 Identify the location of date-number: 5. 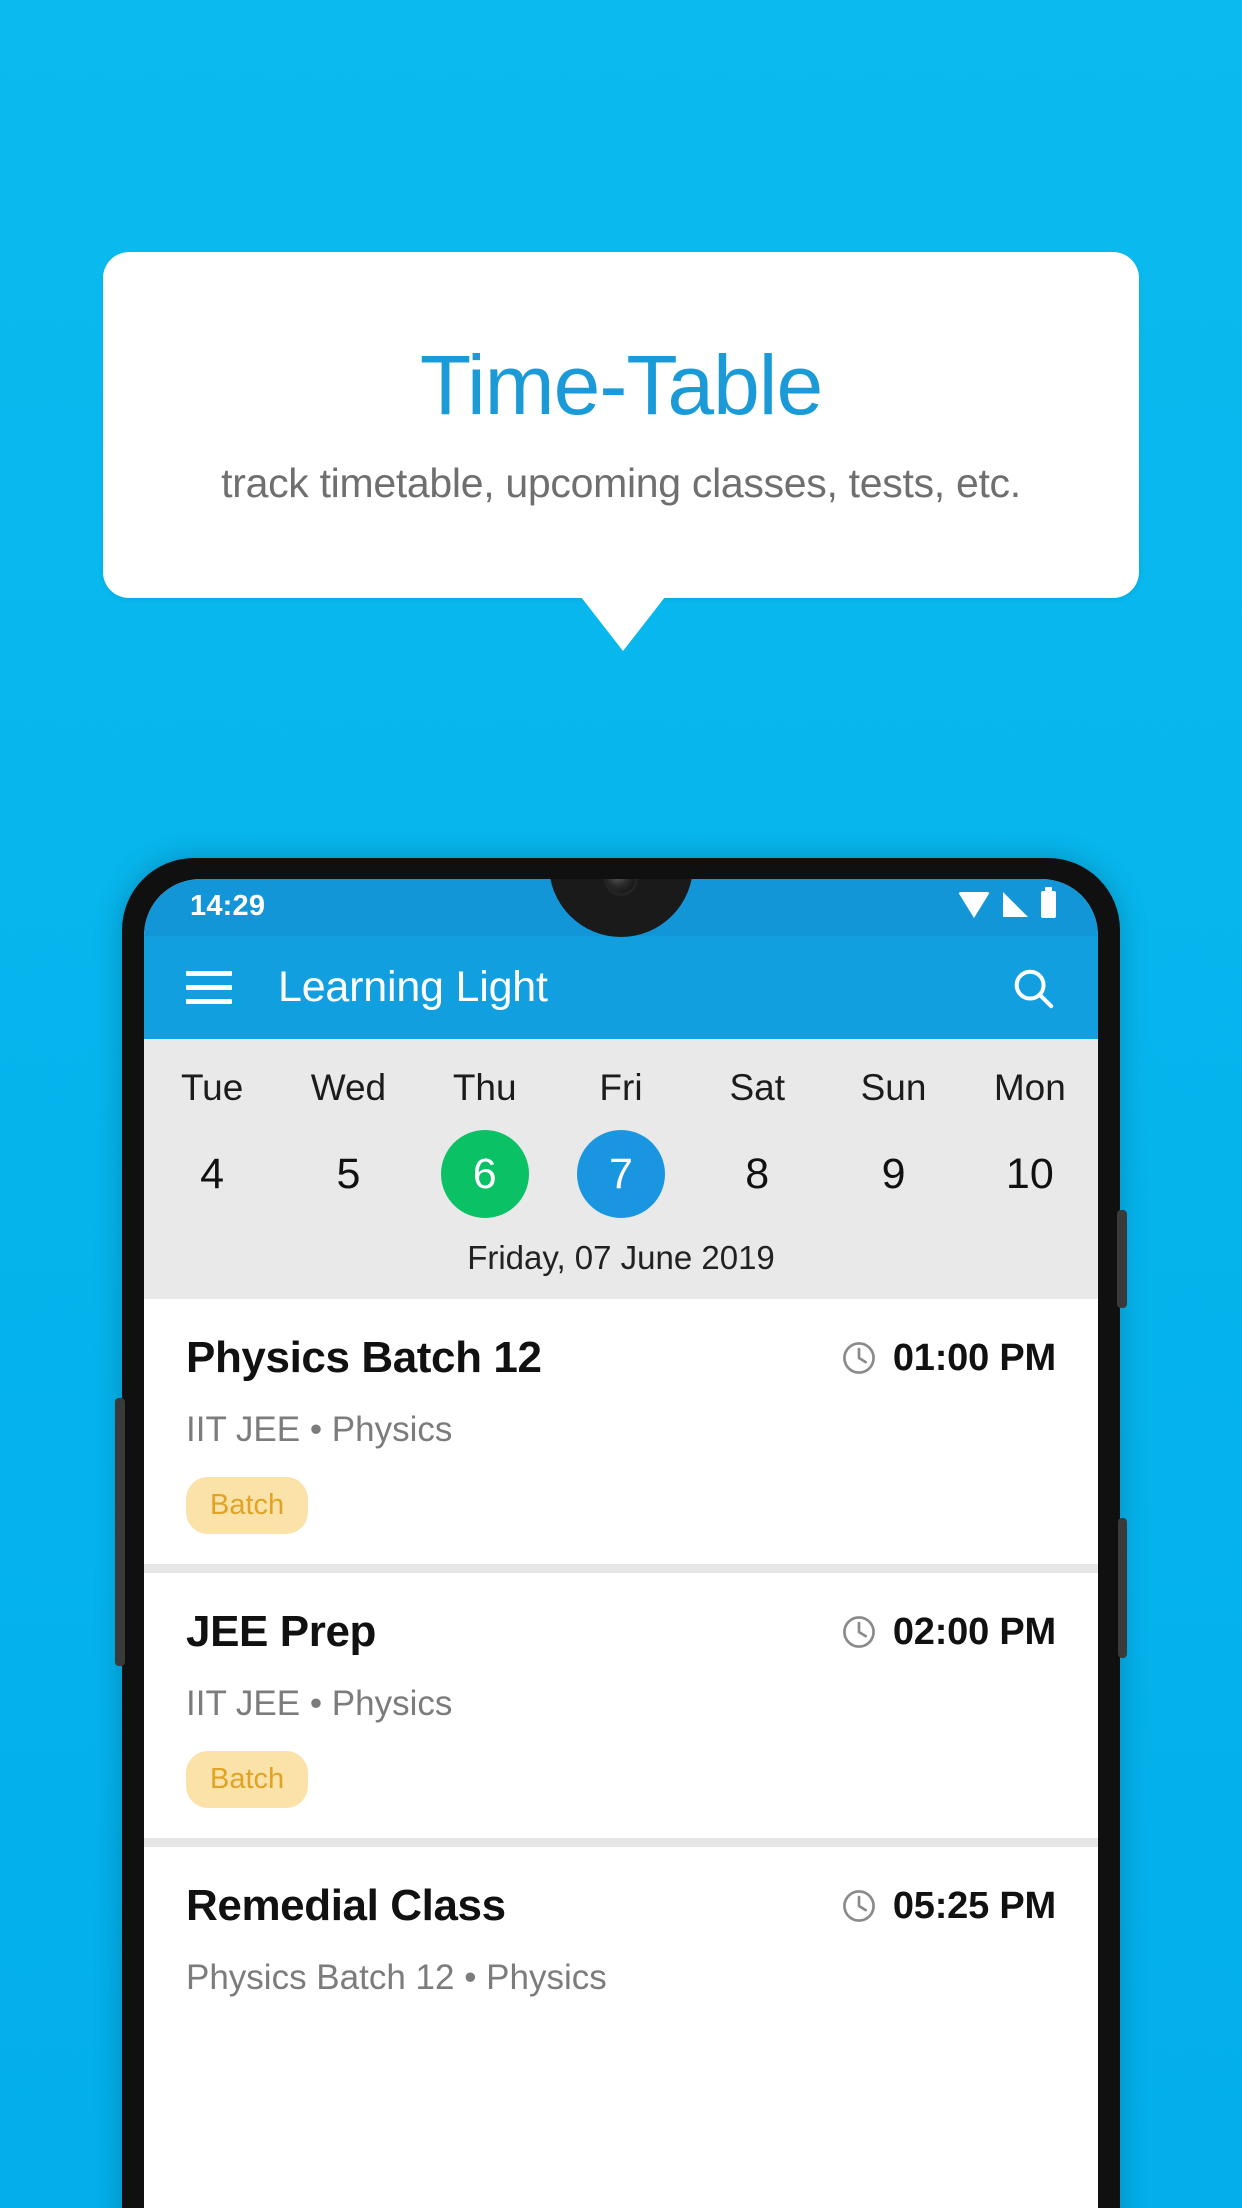
(348, 1173).